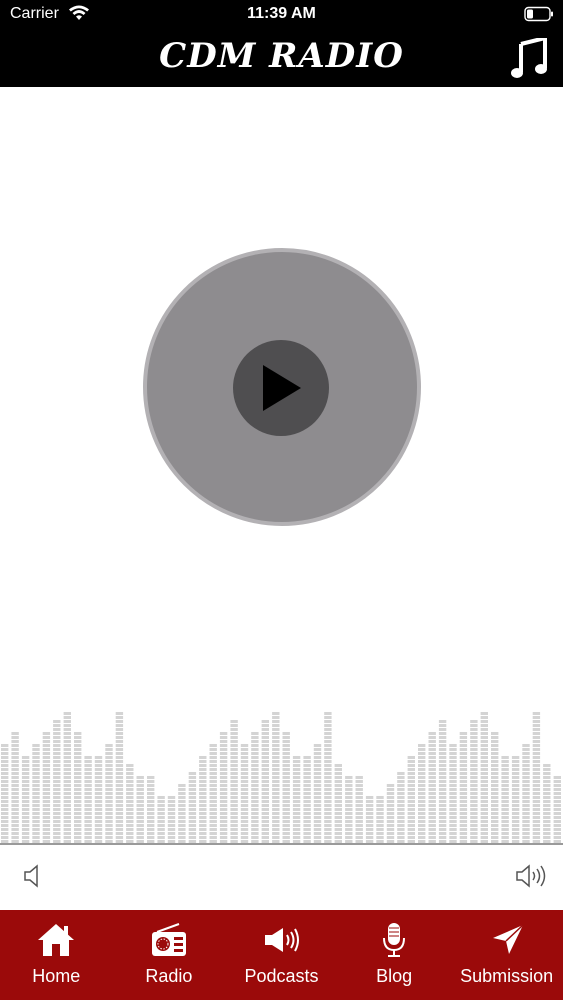  What do you see at coordinates (394, 940) in the screenshot?
I see `microphone-icon` at bounding box center [394, 940].